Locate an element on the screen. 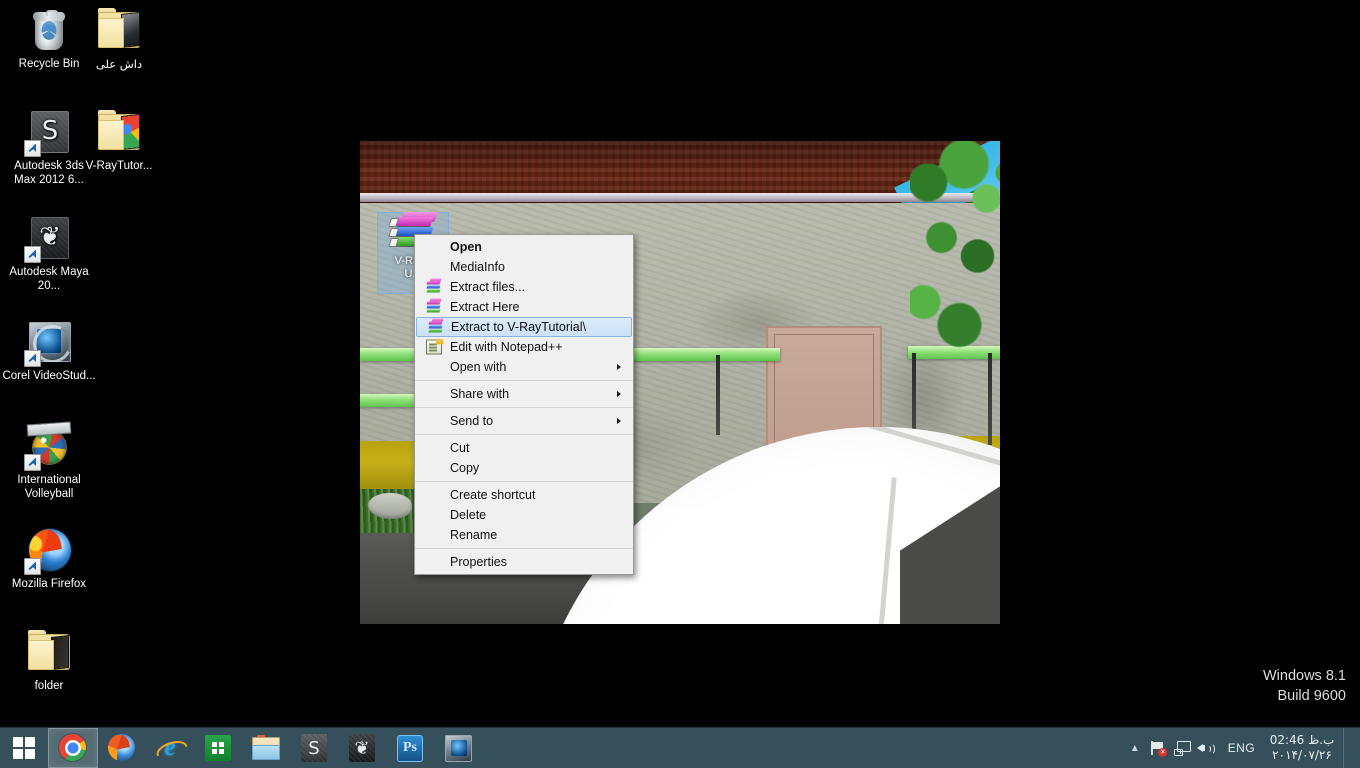  taskbar-chrome is located at coordinates (73, 748).